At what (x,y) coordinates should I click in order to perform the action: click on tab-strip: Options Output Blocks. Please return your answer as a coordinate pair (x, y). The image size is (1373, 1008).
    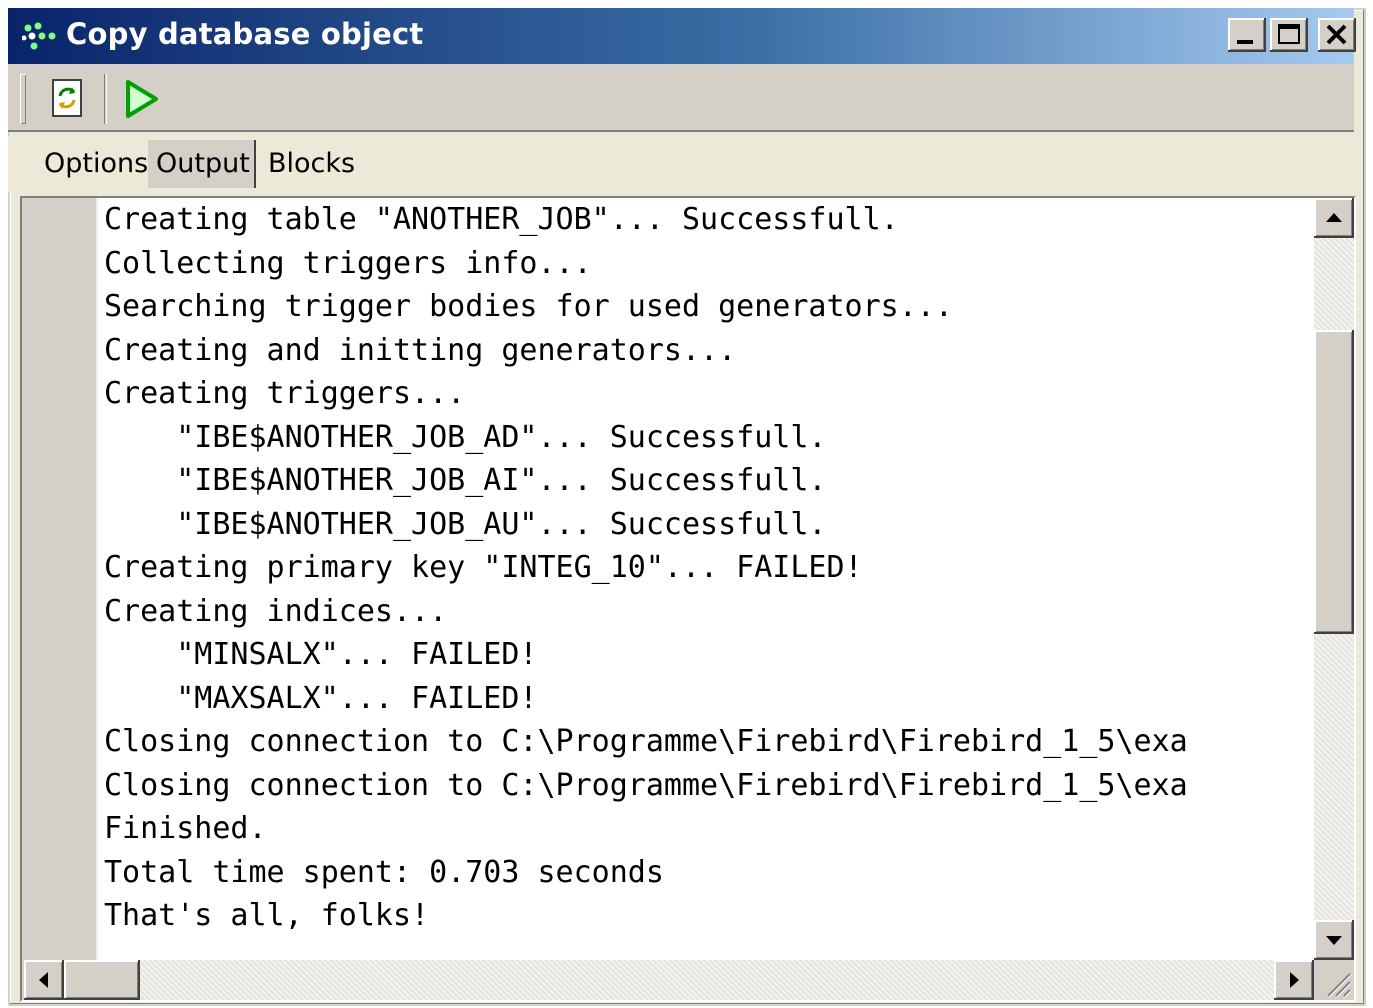
    Looking at the image, I should click on (681, 164).